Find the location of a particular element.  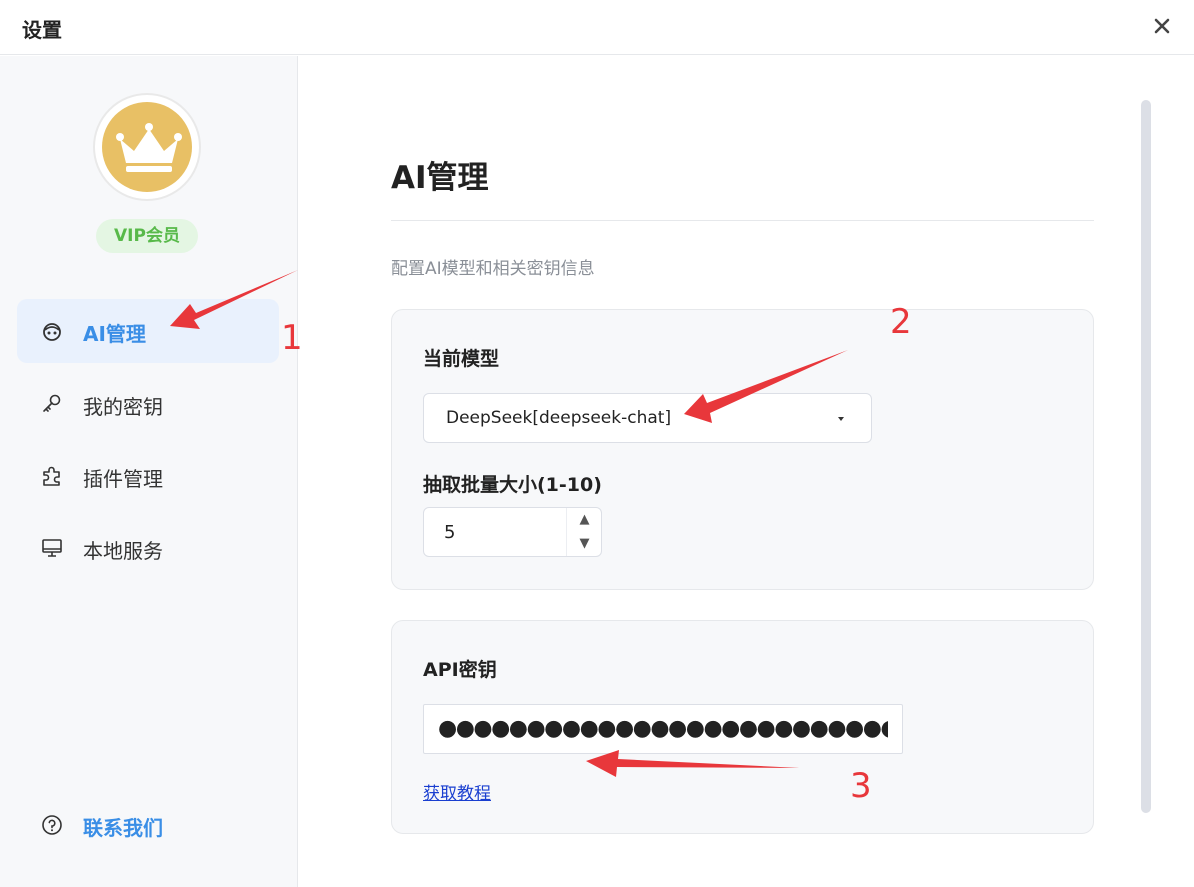

window-title: 设置 is located at coordinates (42, 30).